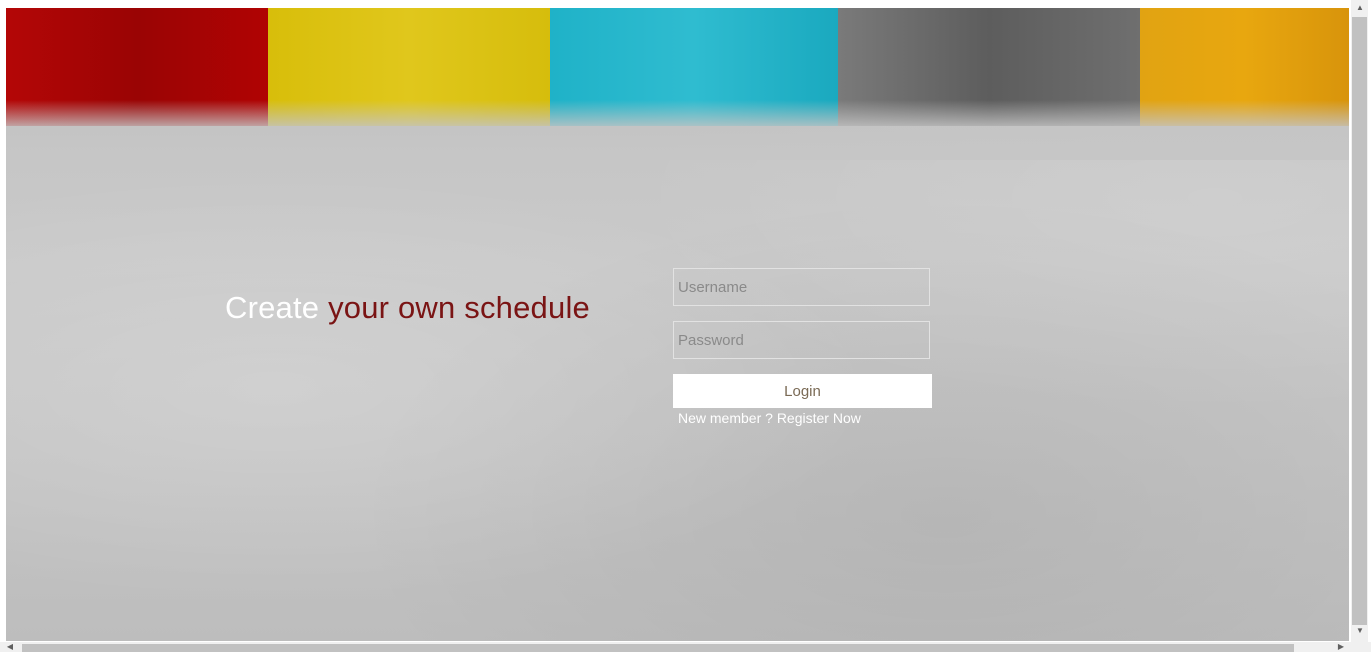  I want to click on vertical-scroll-thumb, so click(1359, 321).